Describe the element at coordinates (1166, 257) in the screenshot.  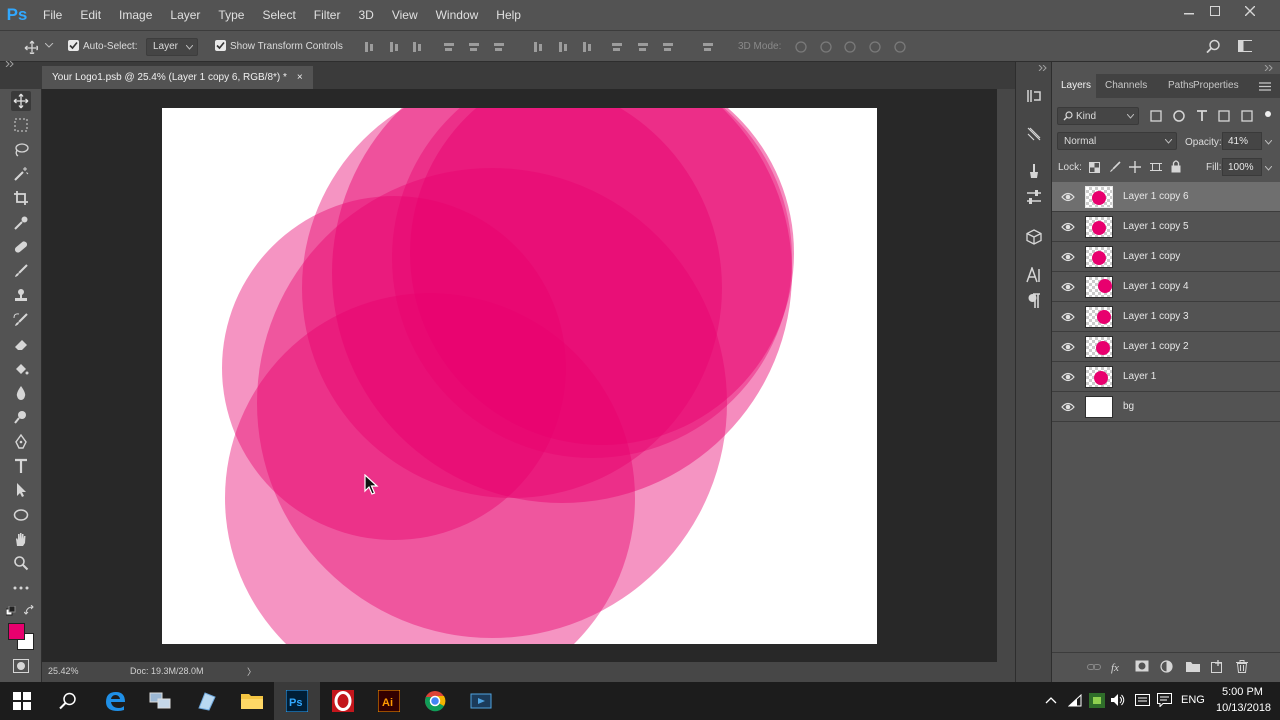
I see `layer-row: Layer 1 copy` at that location.